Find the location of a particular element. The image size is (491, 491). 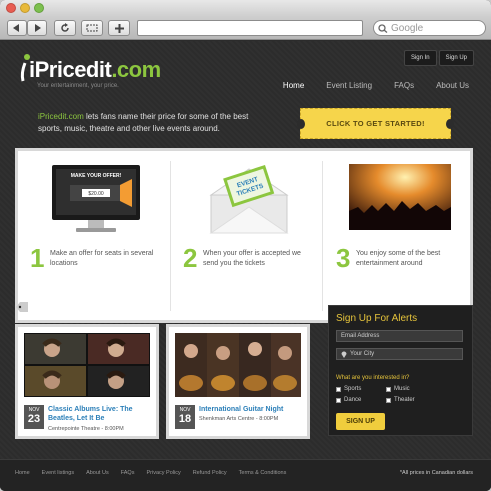

checkbox-label: Dance is located at coordinates (353, 400).